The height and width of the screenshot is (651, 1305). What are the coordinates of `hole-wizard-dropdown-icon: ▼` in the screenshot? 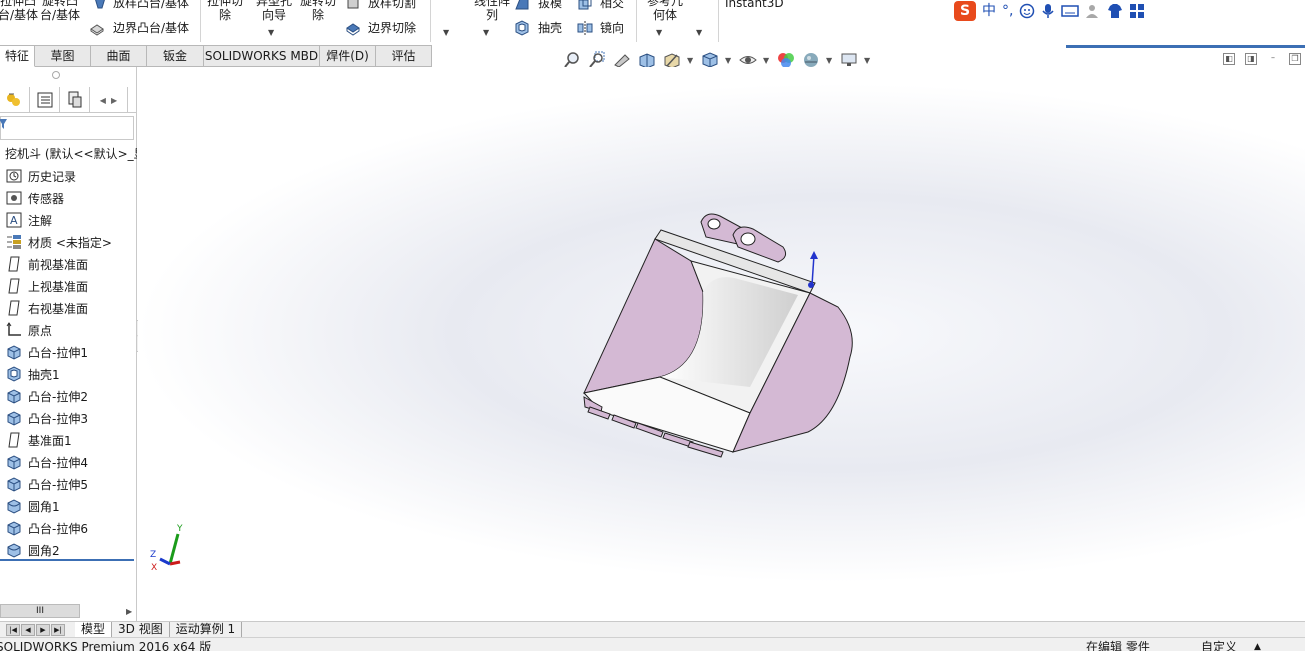 It's located at (271, 32).